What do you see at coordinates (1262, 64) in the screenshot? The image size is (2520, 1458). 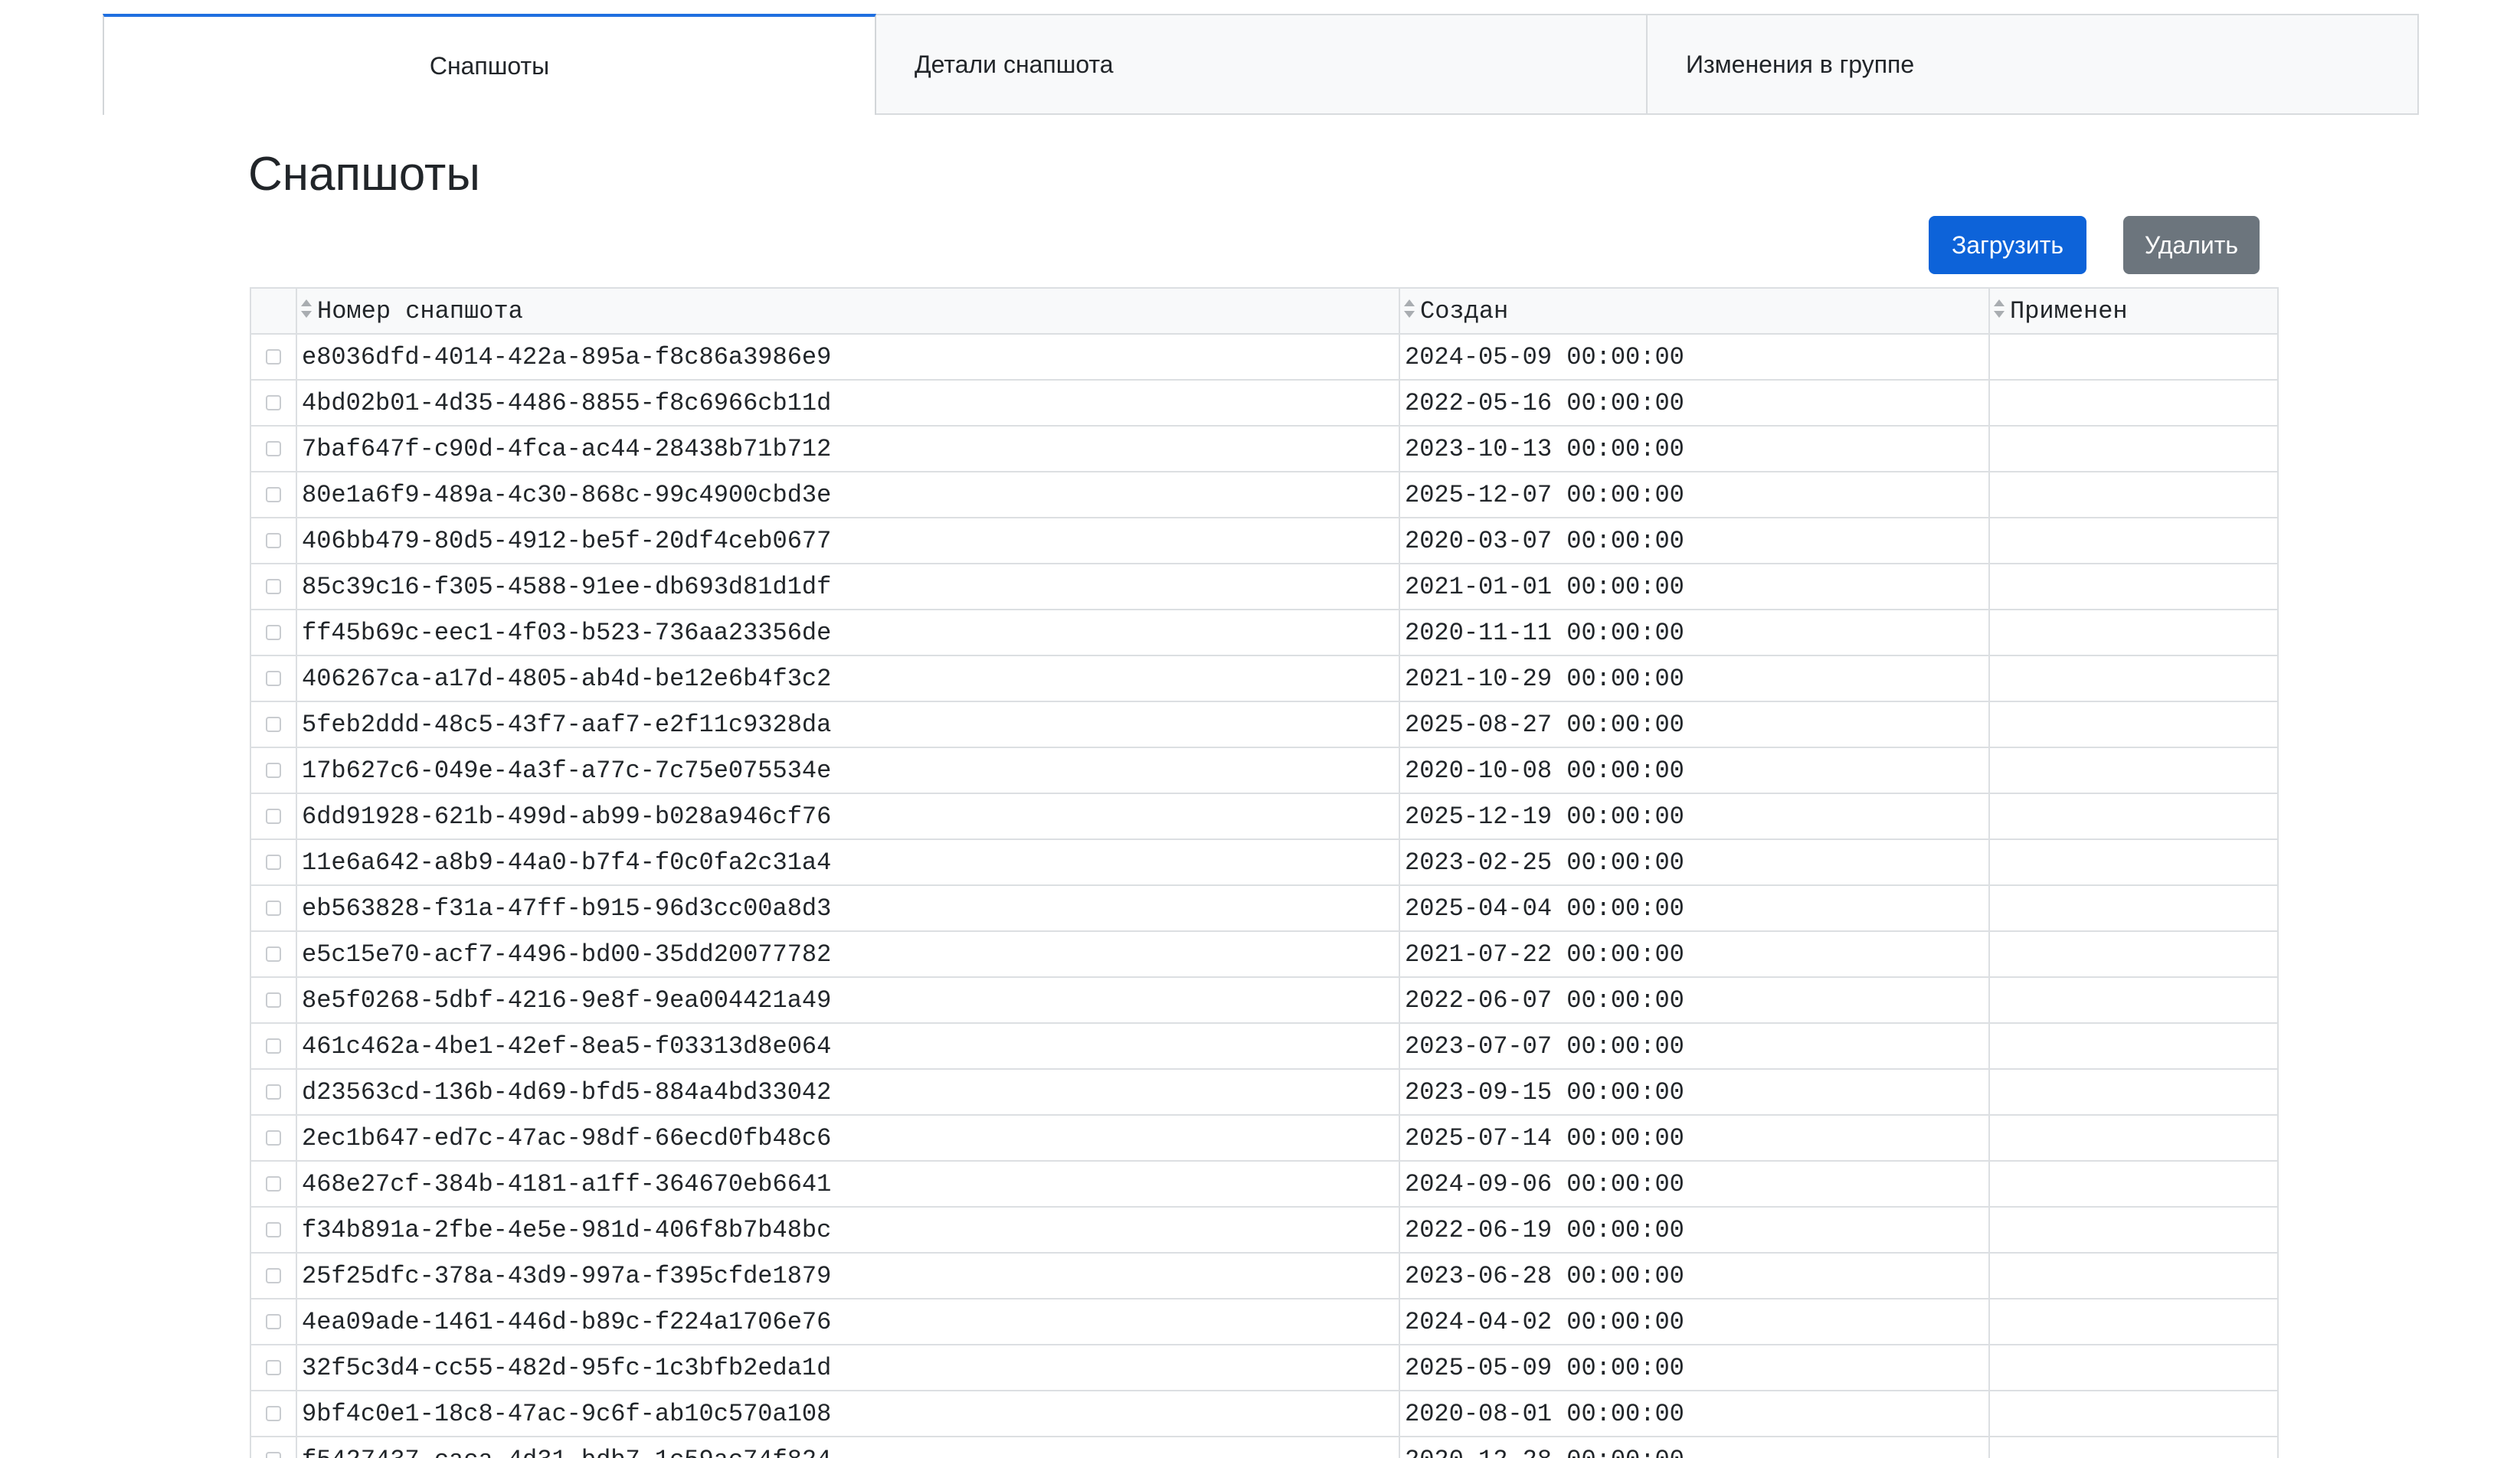 I see `tab-snapshot-details: Детали снапшота` at bounding box center [1262, 64].